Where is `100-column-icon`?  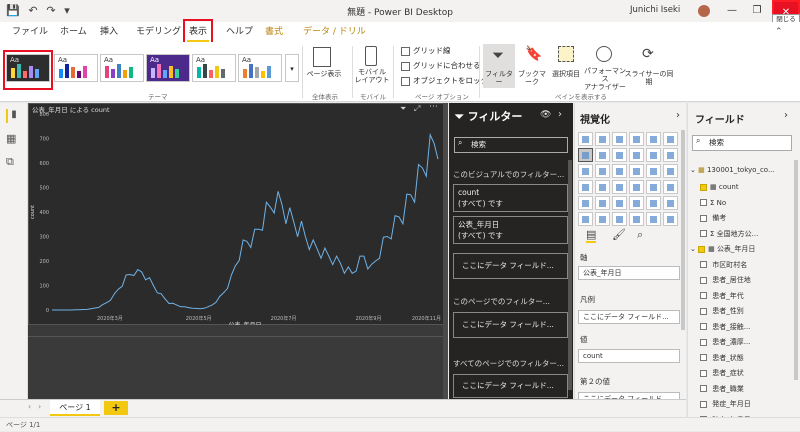 100-column-icon is located at coordinates (670, 139).